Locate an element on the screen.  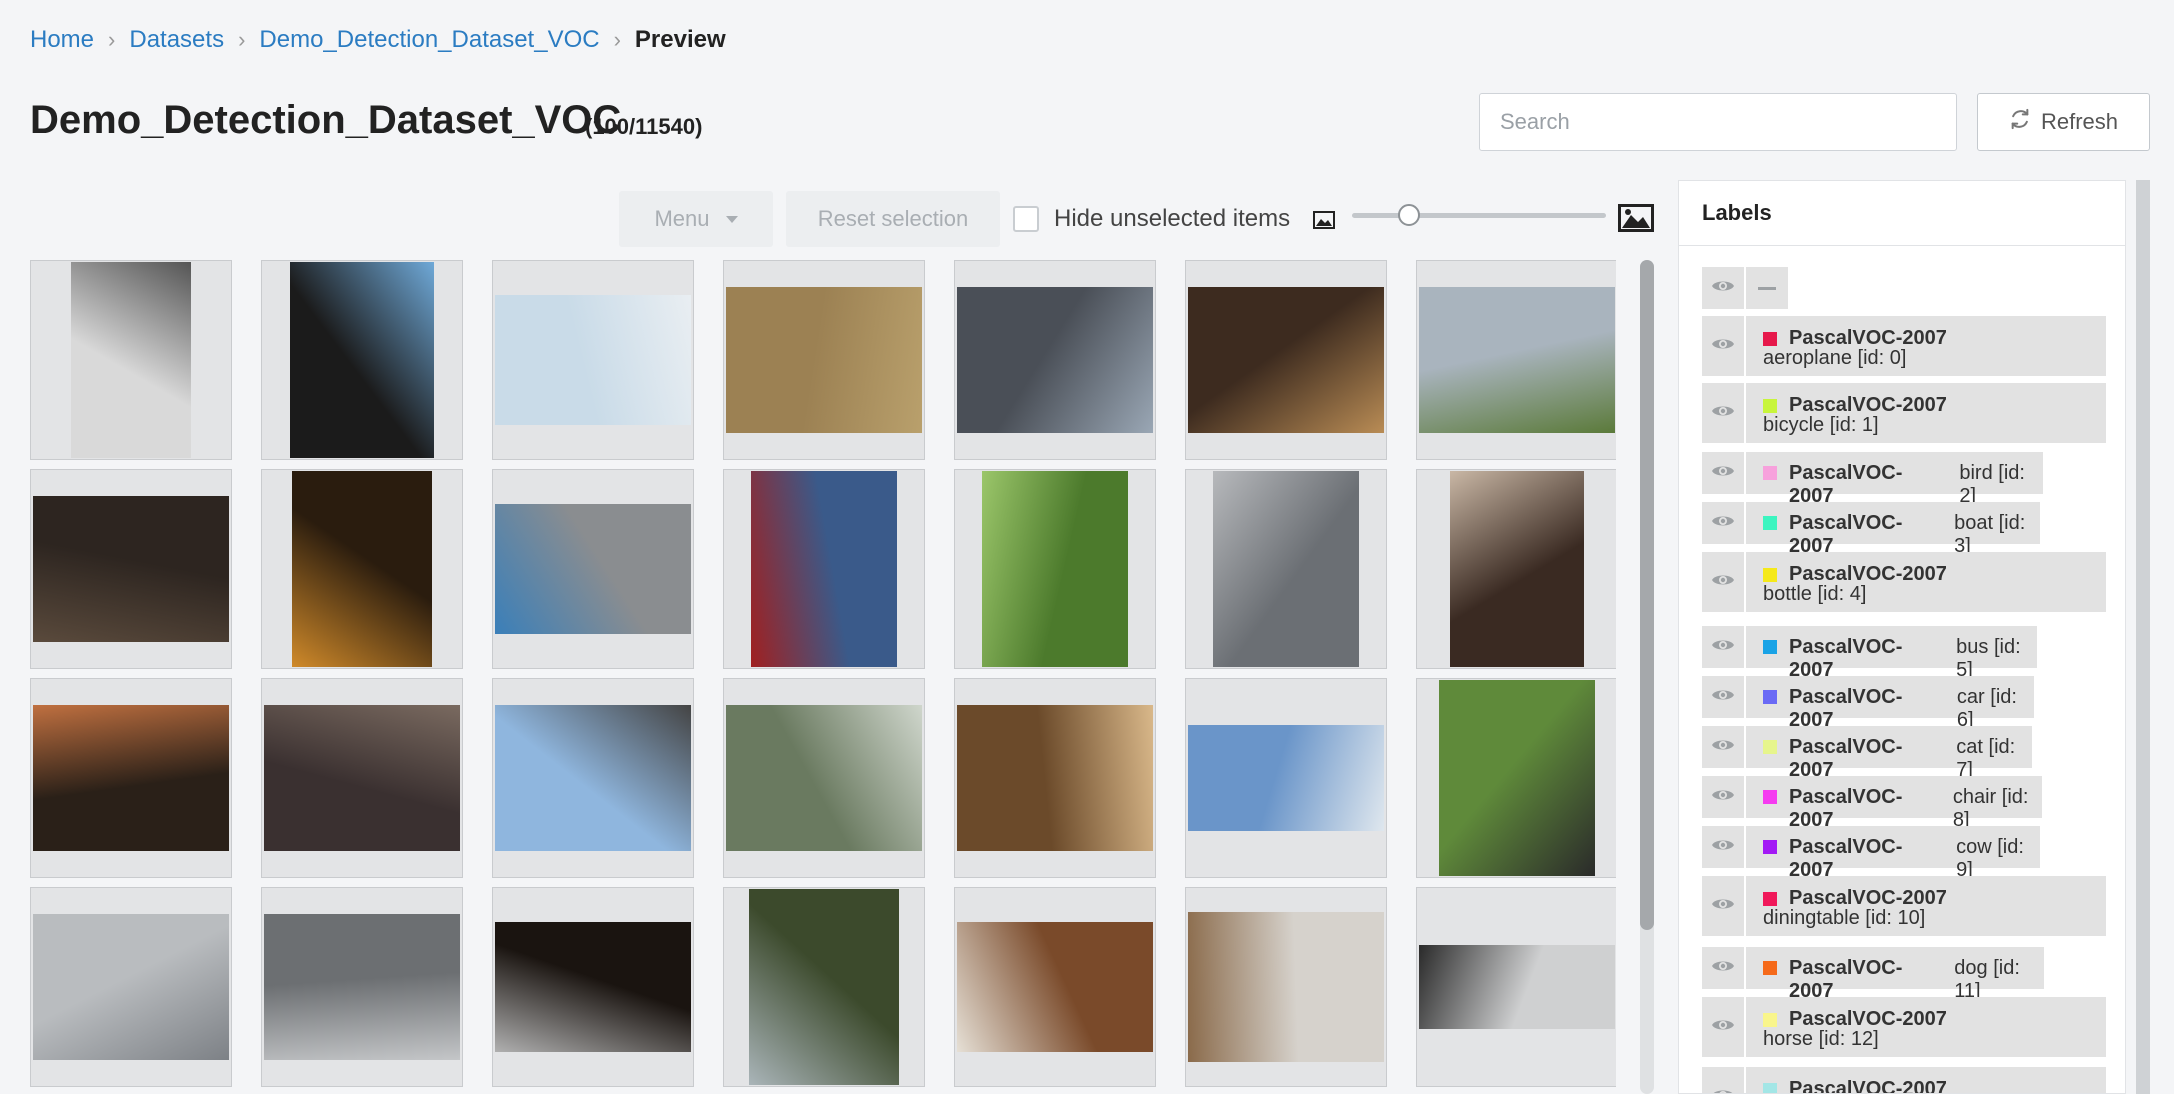
hide-unselected-checkbox is located at coordinates (1026, 219).